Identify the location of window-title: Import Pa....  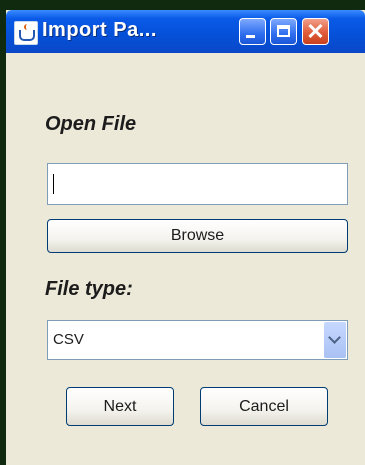
(99, 30).